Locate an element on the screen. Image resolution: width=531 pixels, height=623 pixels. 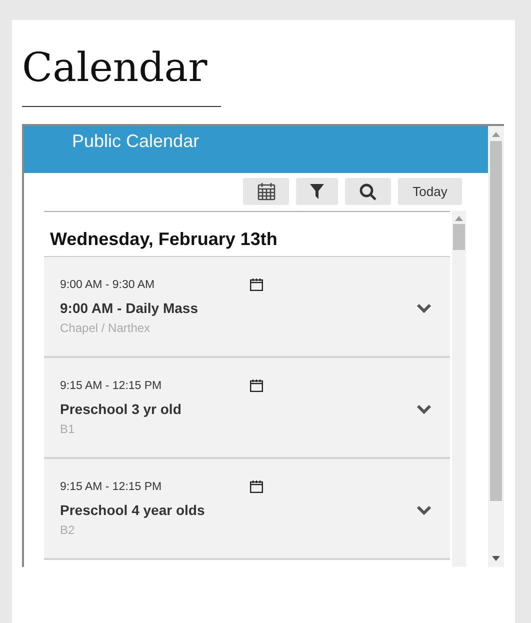
search-icon is located at coordinates (368, 191).